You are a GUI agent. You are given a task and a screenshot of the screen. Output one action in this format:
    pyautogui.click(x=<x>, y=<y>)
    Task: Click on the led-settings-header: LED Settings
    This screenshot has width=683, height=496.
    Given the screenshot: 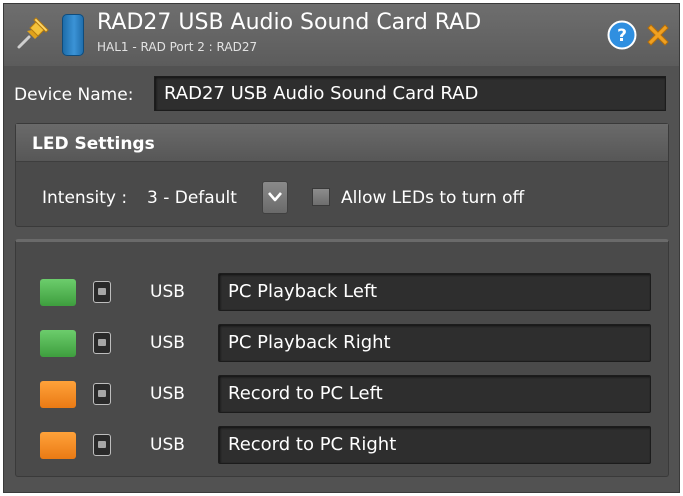 What is the action you would take?
    pyautogui.click(x=342, y=143)
    